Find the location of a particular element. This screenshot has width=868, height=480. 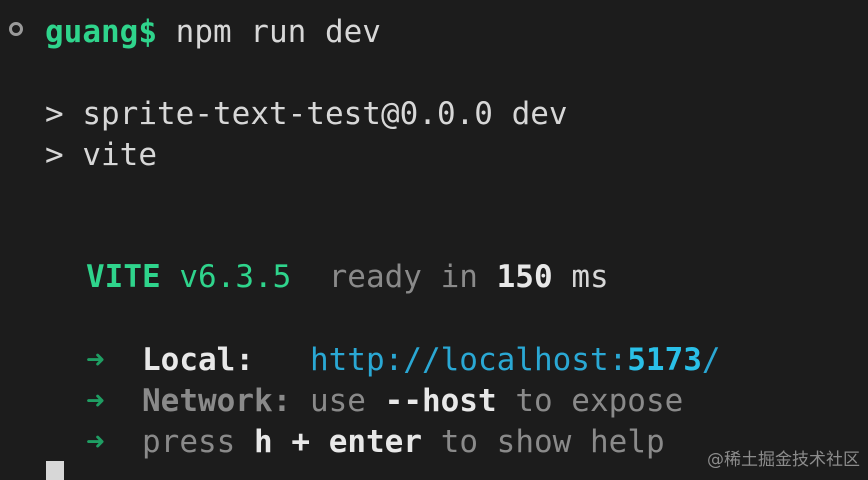

terminal-cursor is located at coordinates (55, 470).